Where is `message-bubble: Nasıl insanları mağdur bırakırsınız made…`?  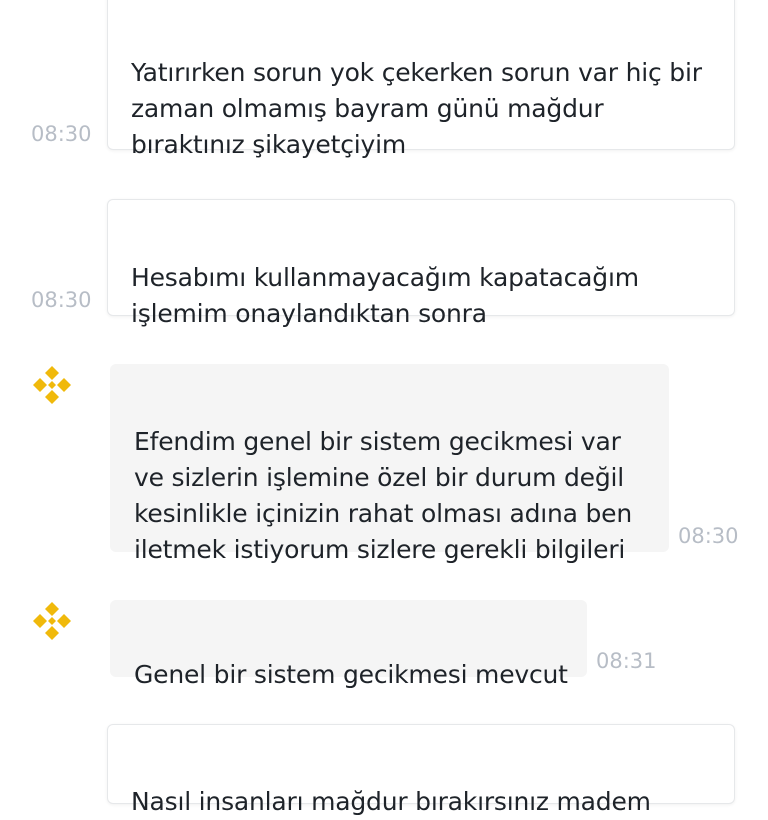
message-bubble: Nasıl insanları mağdur bırakırsınız made… is located at coordinates (421, 770).